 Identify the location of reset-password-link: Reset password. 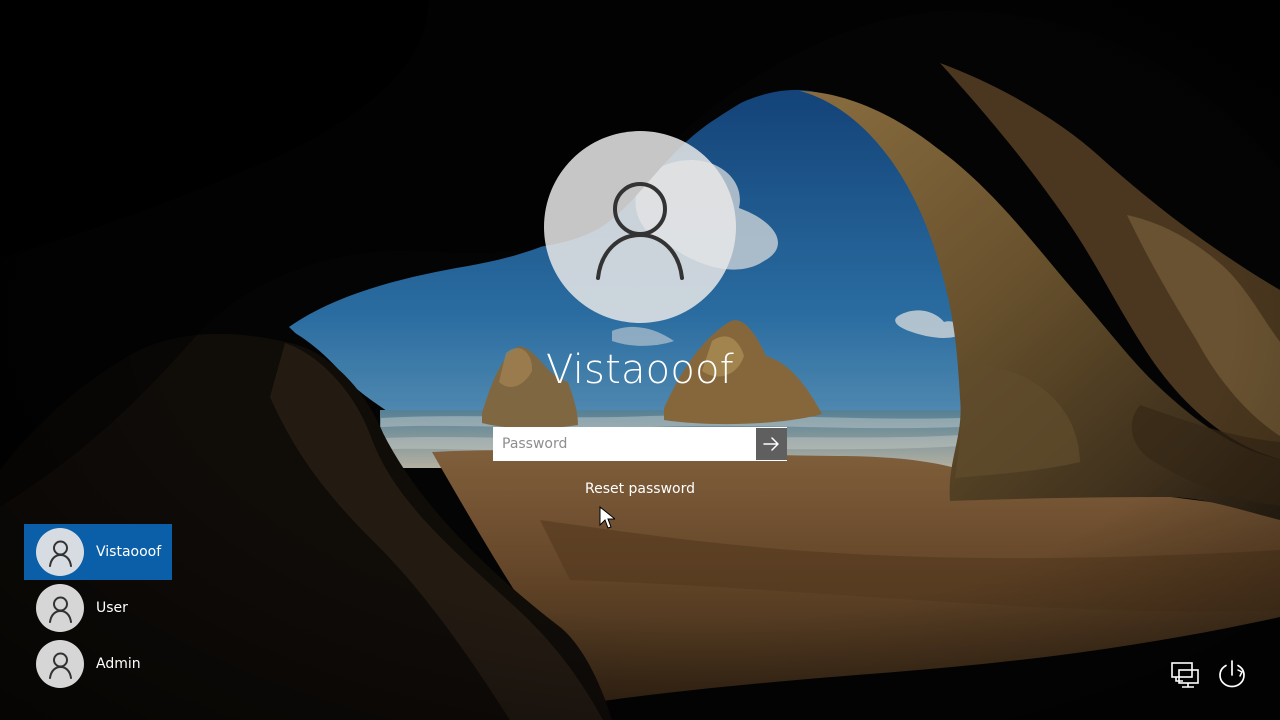
(640, 489).